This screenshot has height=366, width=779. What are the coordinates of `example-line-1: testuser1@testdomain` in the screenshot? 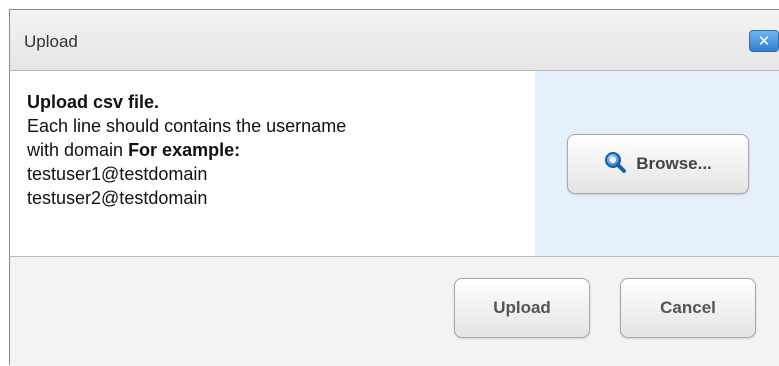 It's located at (117, 174).